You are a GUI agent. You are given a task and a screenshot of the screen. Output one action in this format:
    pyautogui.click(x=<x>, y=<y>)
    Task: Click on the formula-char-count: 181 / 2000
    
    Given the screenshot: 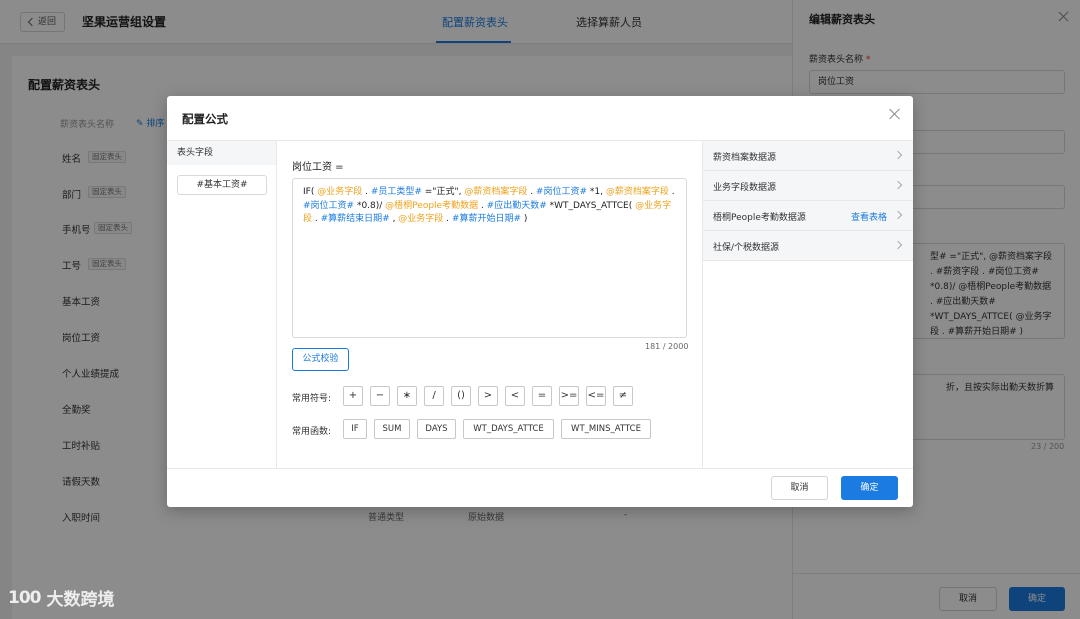 What is the action you would take?
    pyautogui.click(x=667, y=346)
    